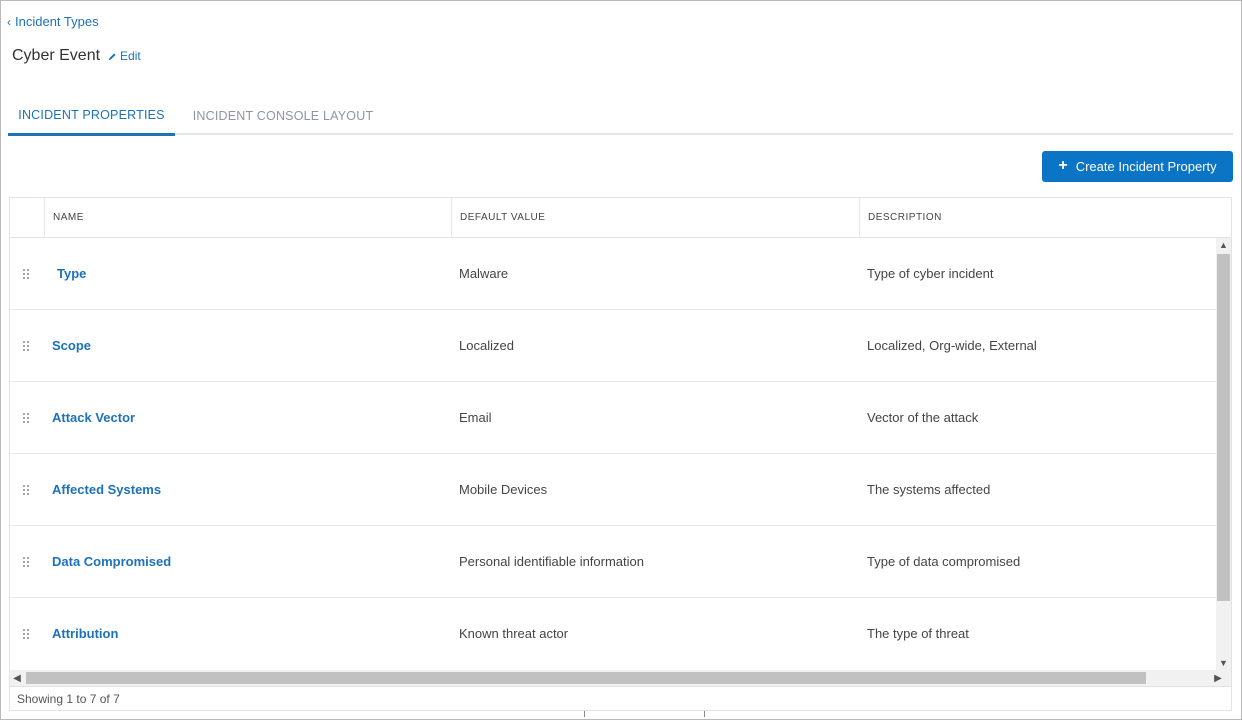  What do you see at coordinates (551, 561) in the screenshot?
I see `default-value-cell: Personal identifiable information` at bounding box center [551, 561].